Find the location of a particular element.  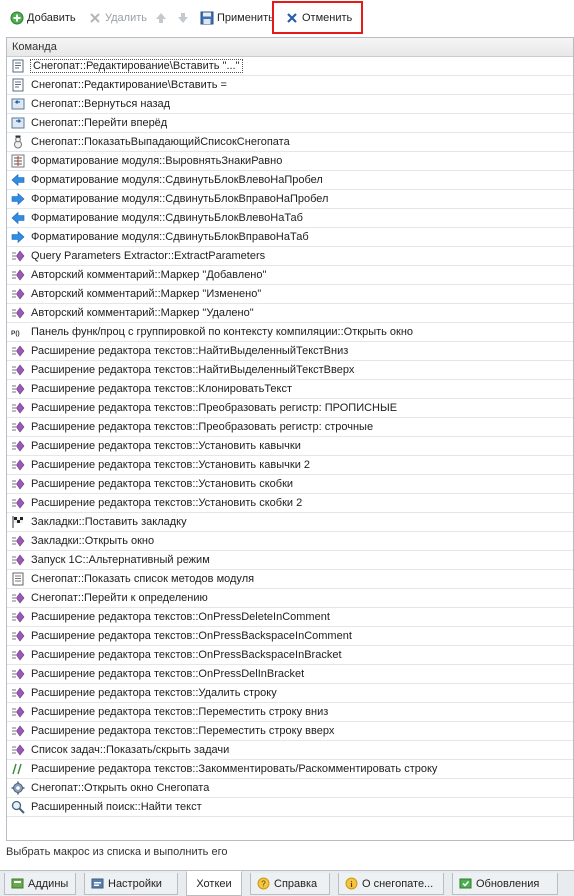

row-command-text: Закладки::Открыть окно is located at coordinates (93, 541).